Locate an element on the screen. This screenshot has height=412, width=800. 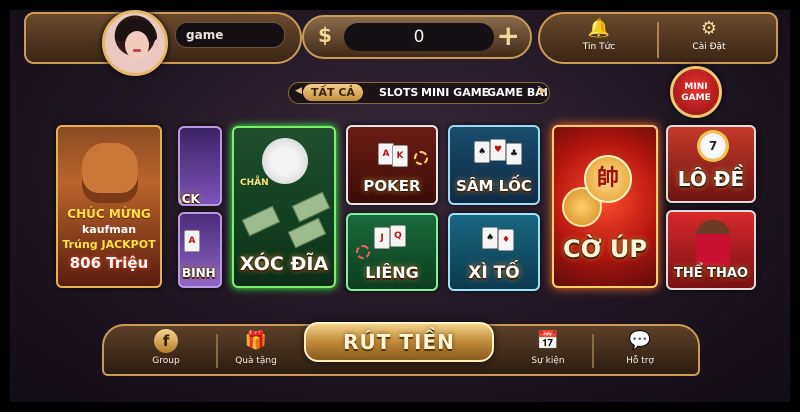
chat-icon: 💬 is located at coordinates (640, 340).